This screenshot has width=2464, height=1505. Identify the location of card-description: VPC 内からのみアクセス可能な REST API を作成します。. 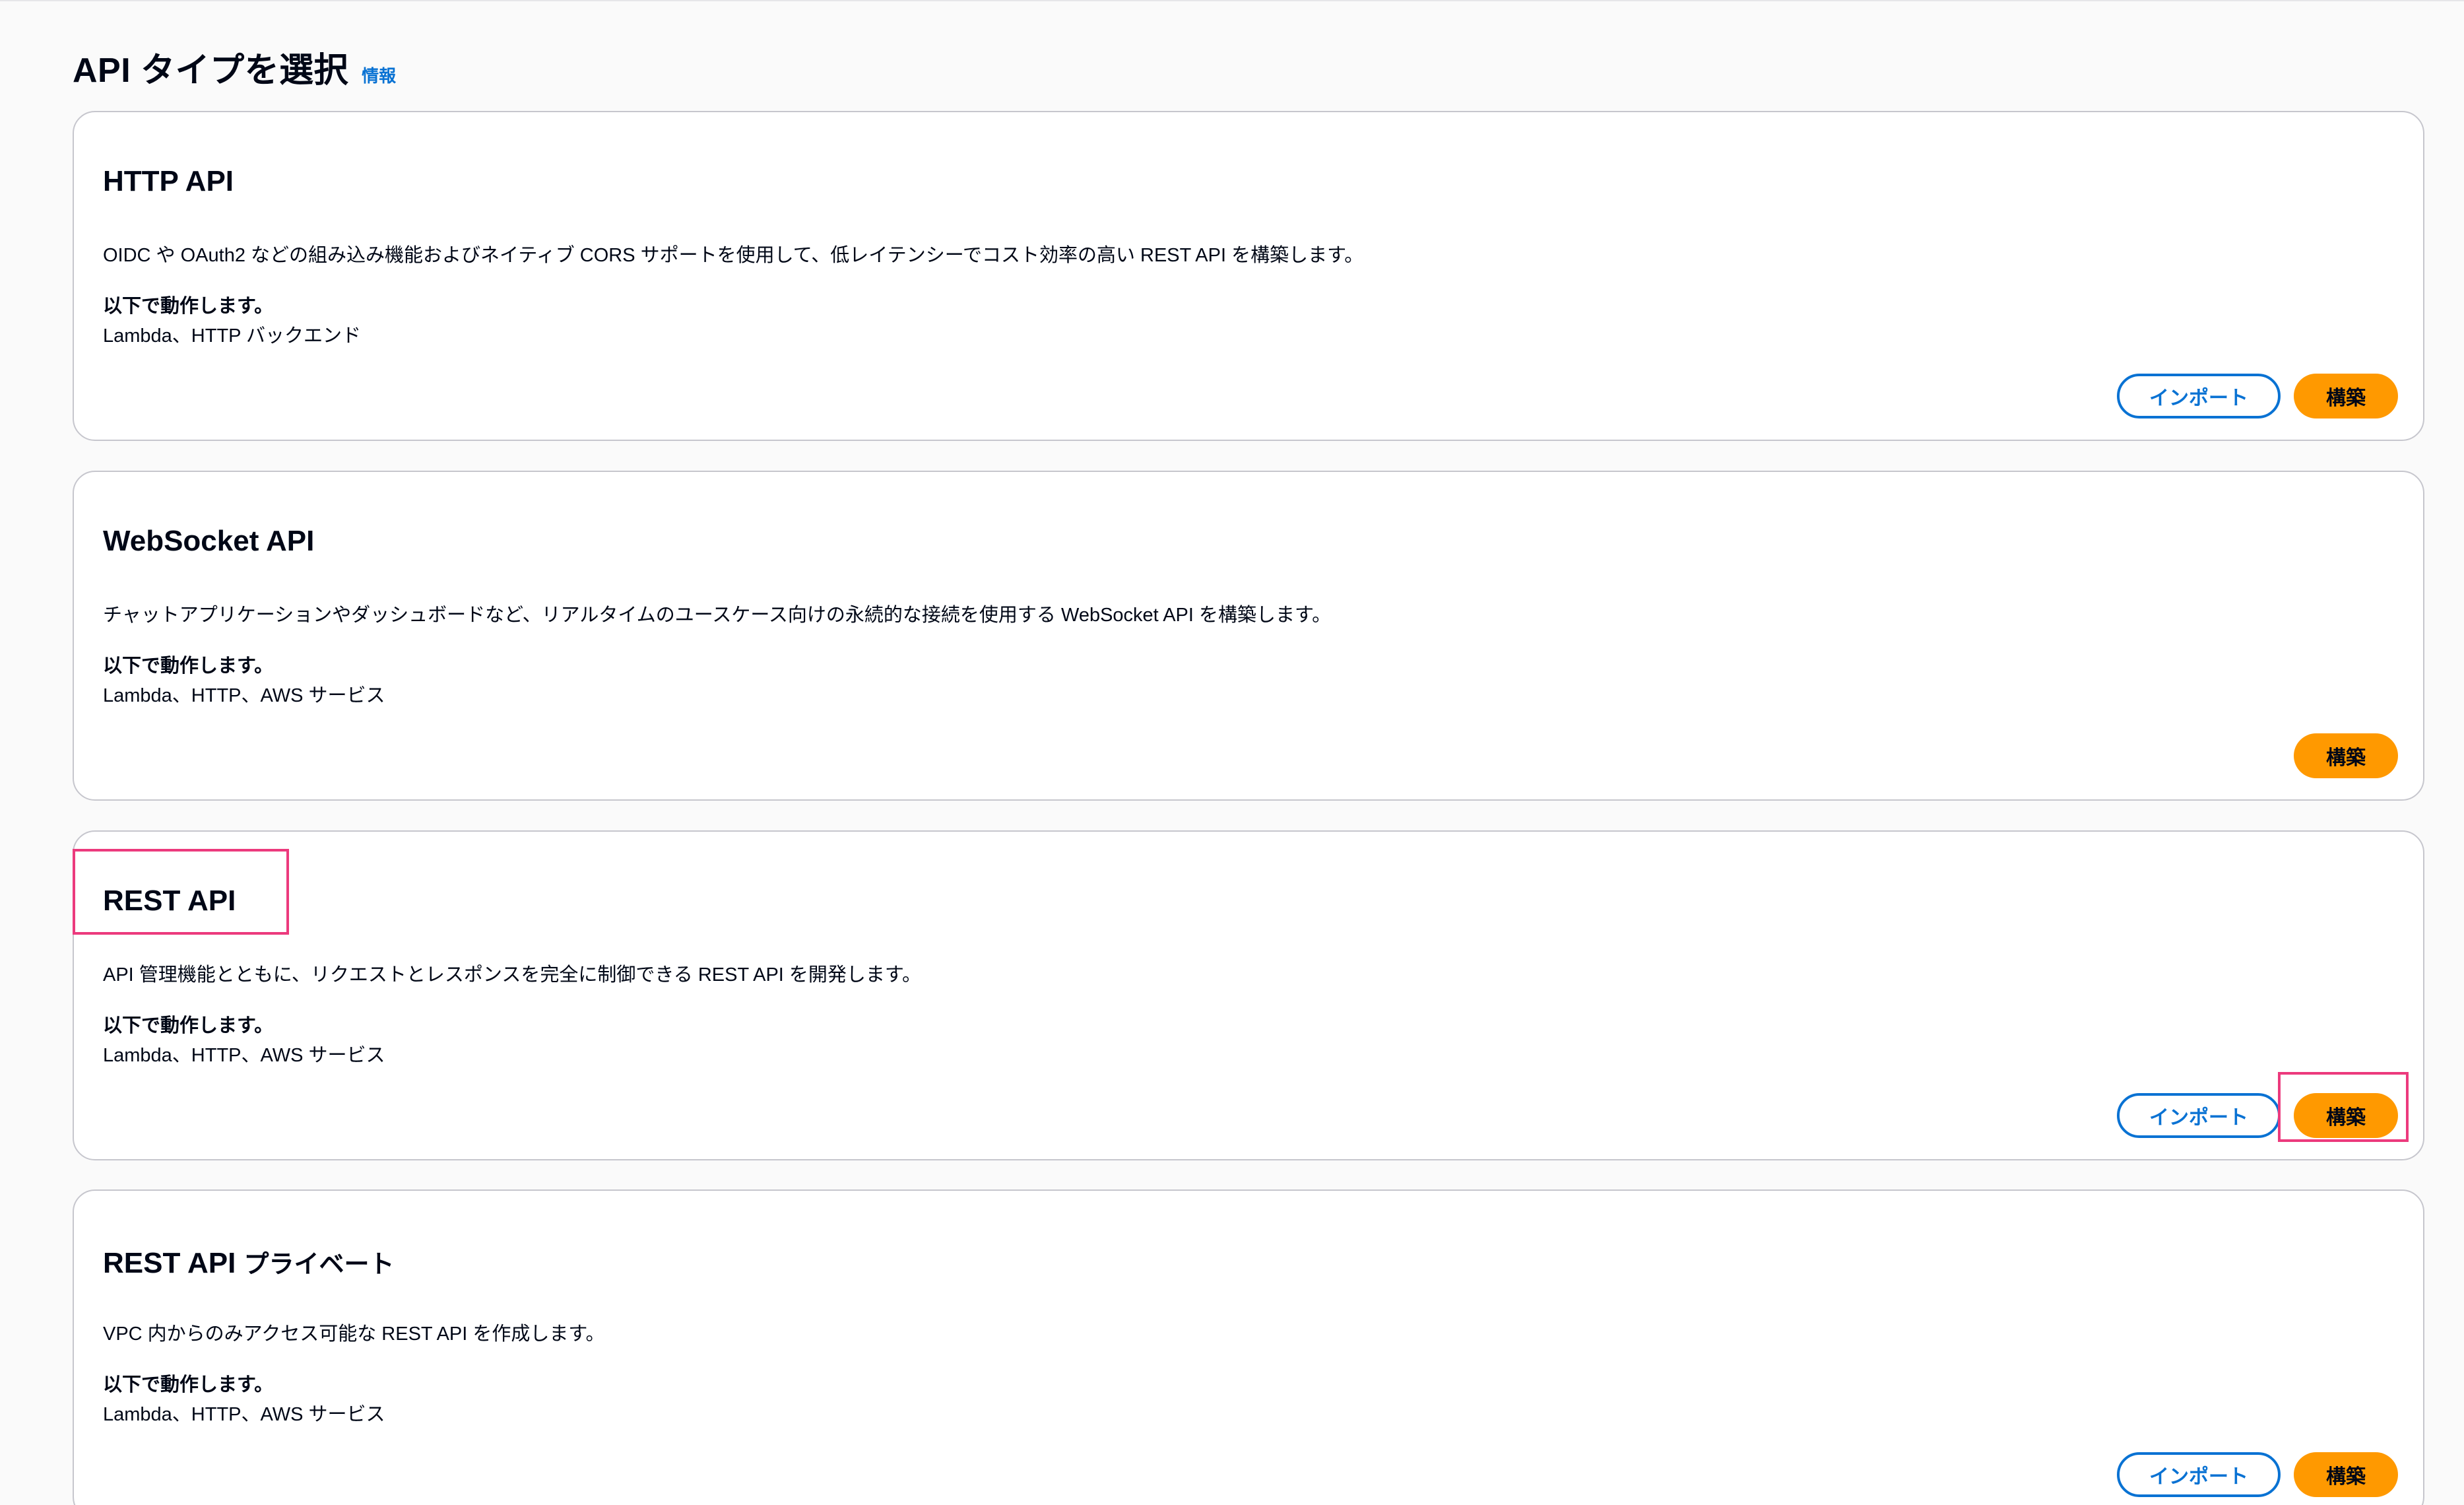
(354, 1334).